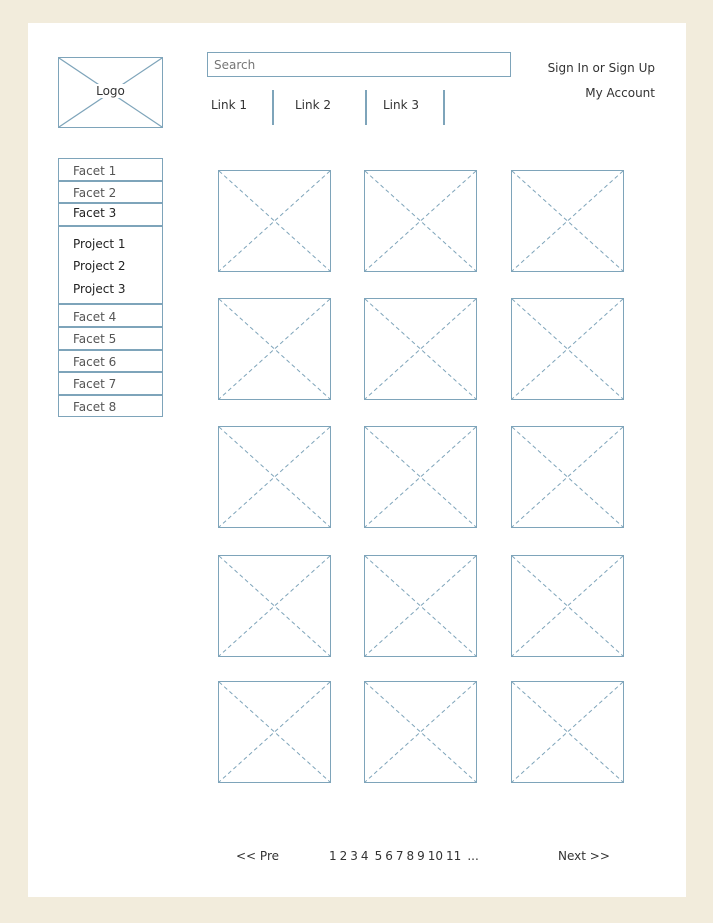 The width and height of the screenshot is (713, 923). I want to click on project-item: Project 1, so click(110, 244).